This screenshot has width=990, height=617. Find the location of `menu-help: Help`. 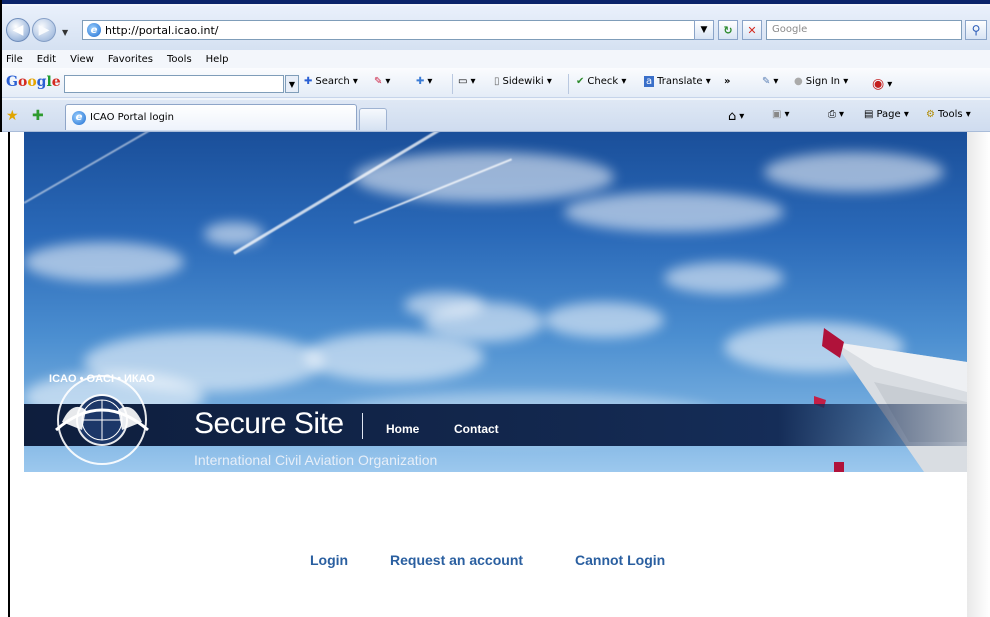

menu-help: Help is located at coordinates (217, 59).